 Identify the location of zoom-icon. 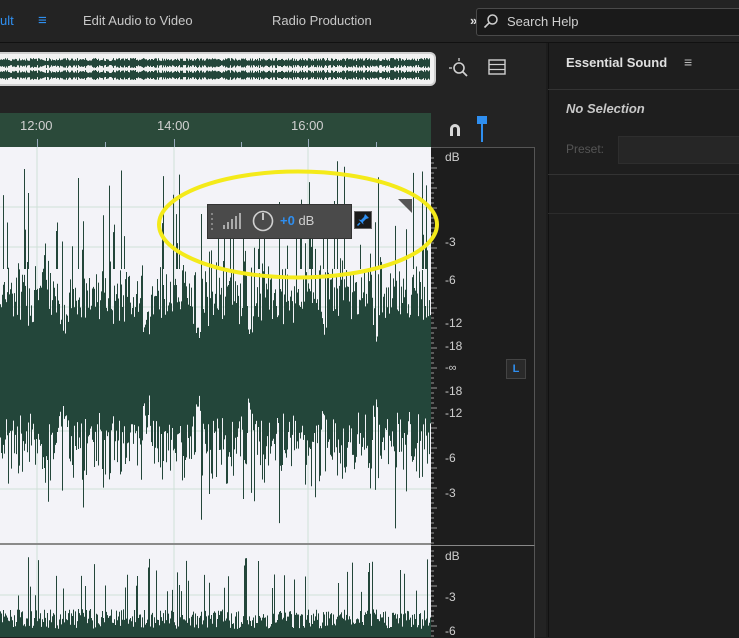
(459, 68).